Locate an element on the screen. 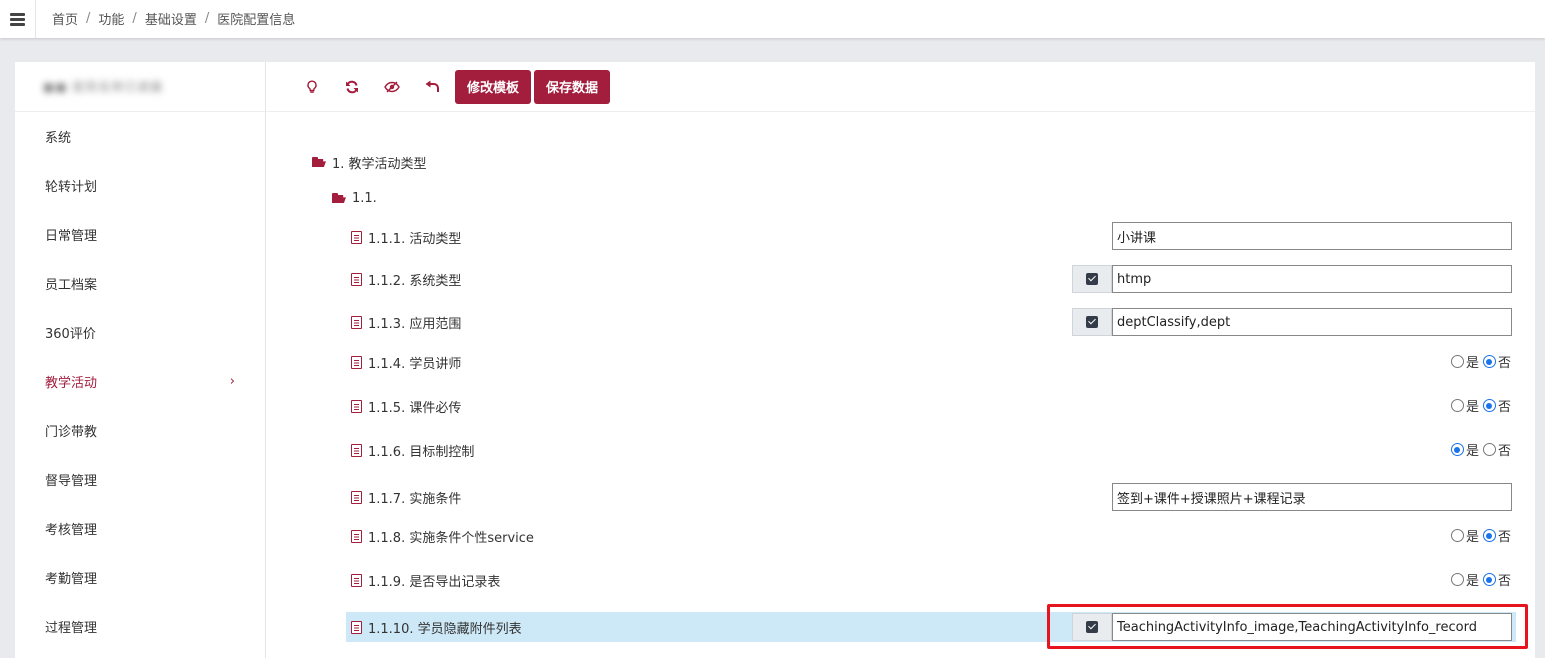 The image size is (1545, 658). hospital-name: ■■ 医院名称已遮蔽 is located at coordinates (103, 87).